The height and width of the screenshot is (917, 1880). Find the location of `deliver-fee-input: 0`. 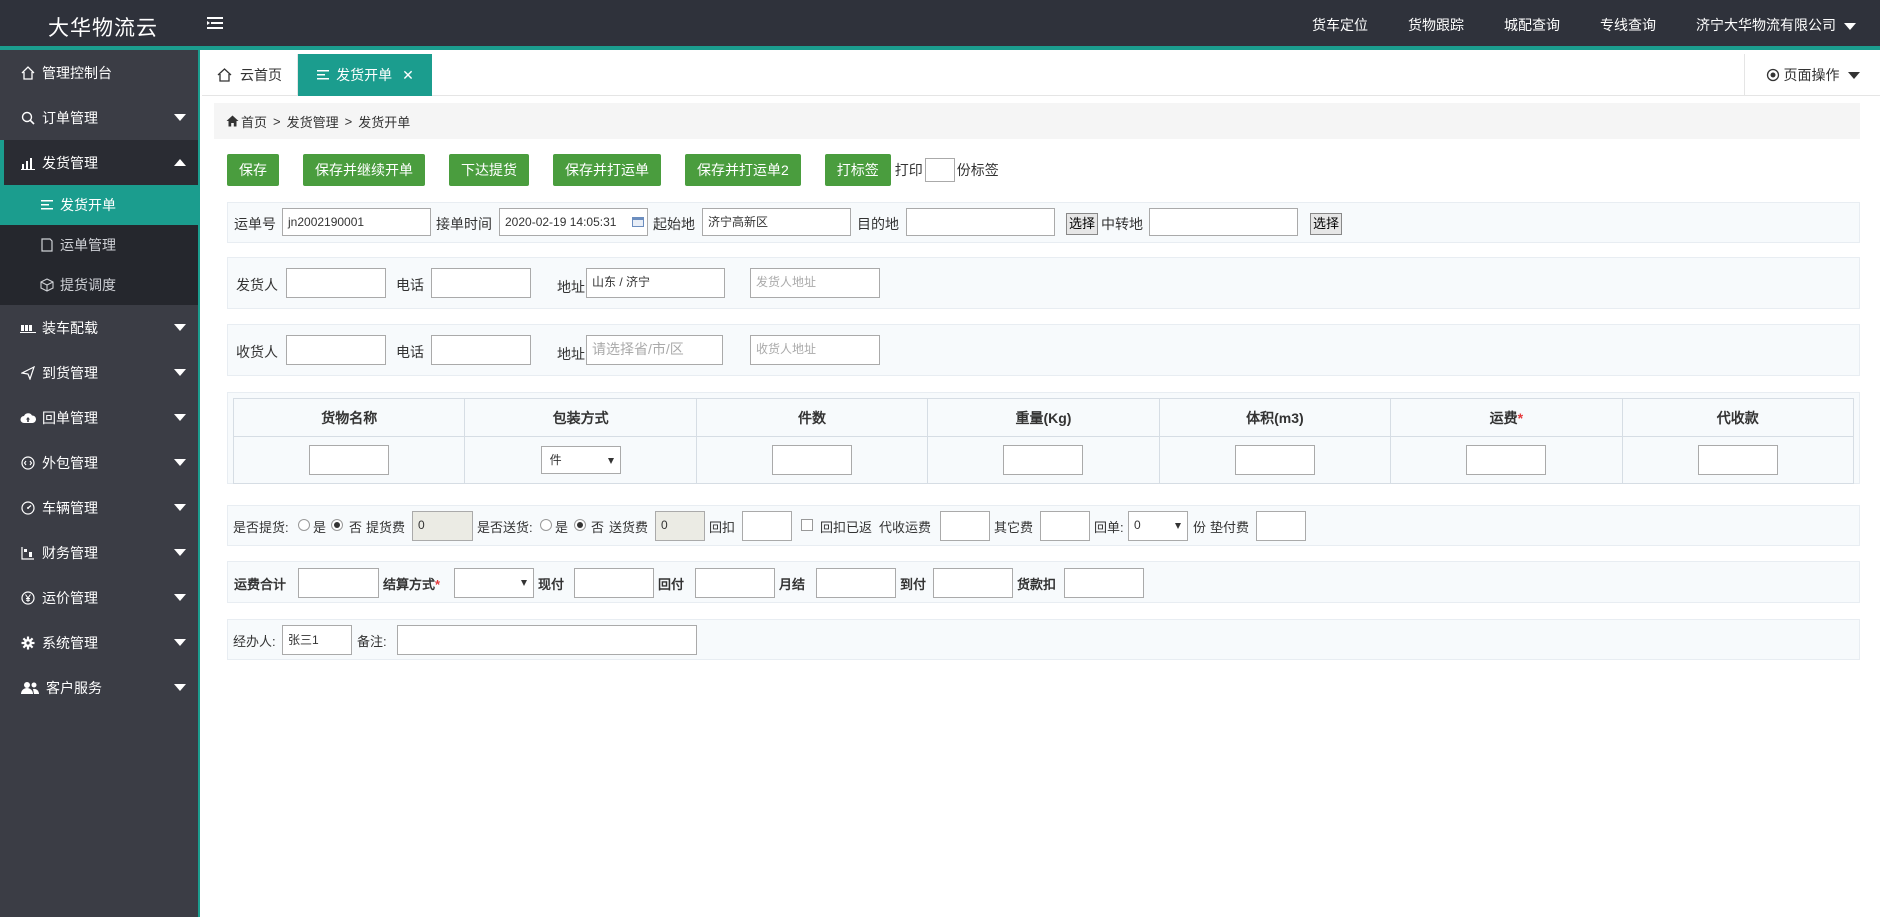

deliver-fee-input: 0 is located at coordinates (680, 526).